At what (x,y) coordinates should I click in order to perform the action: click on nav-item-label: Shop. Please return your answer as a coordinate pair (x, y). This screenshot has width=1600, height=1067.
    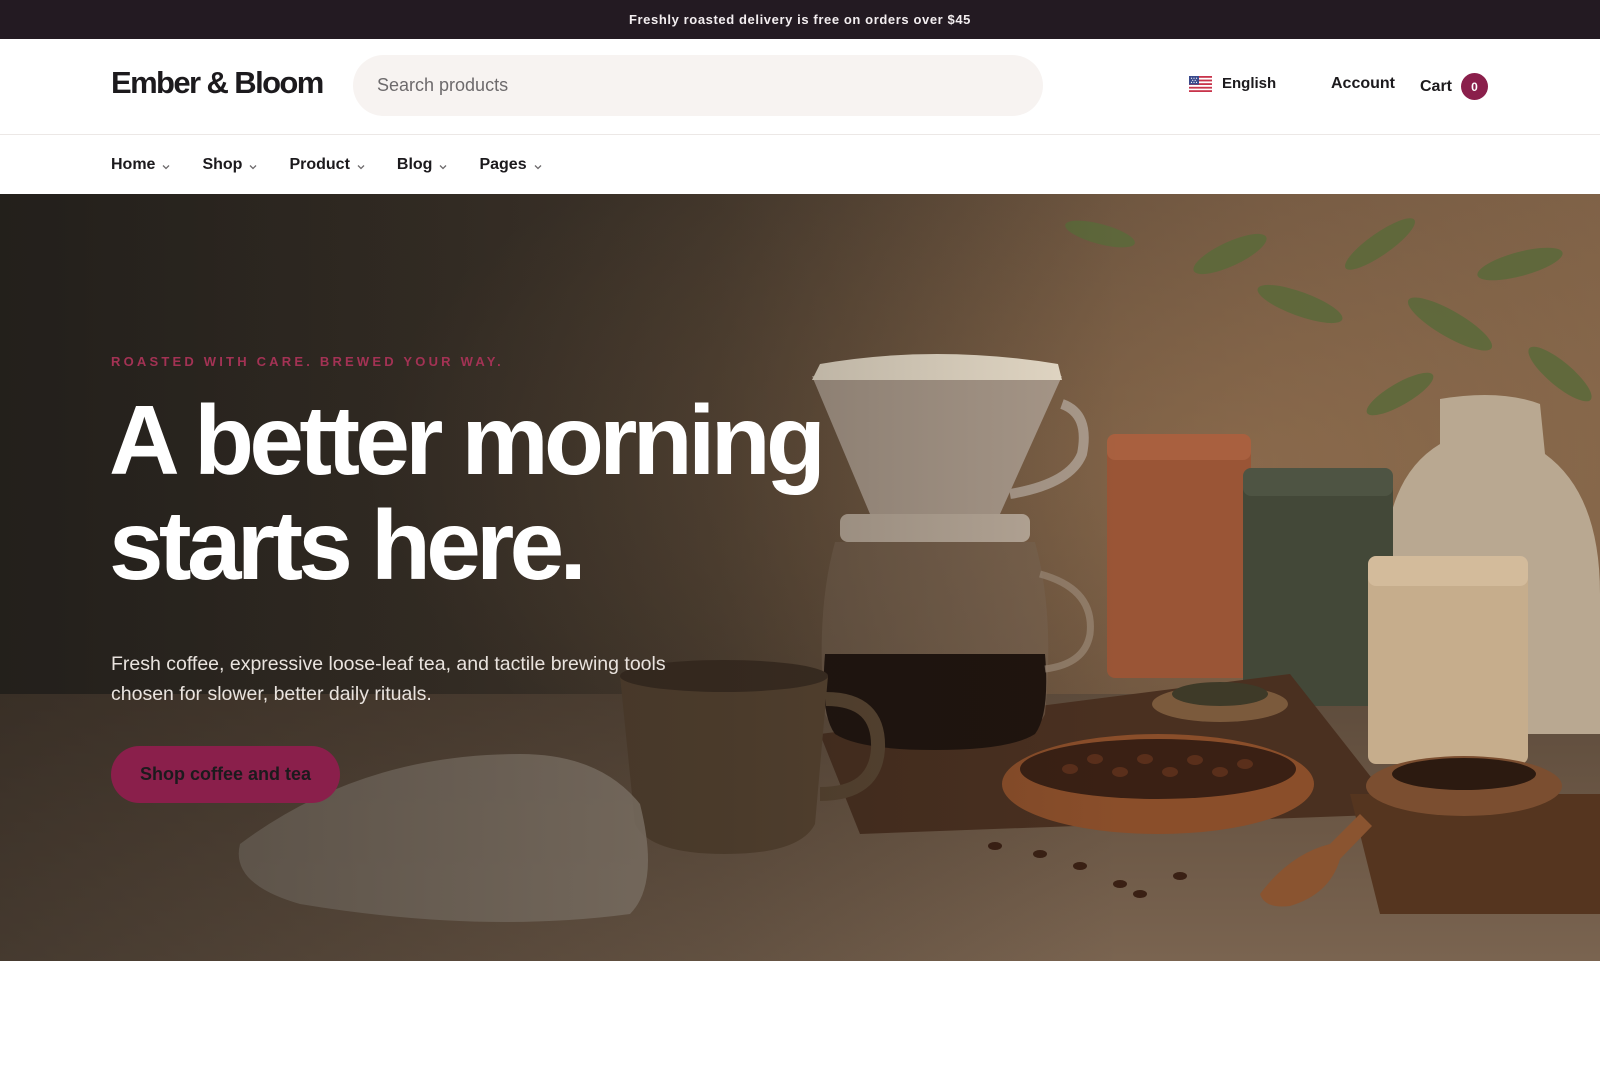
    Looking at the image, I should click on (222, 164).